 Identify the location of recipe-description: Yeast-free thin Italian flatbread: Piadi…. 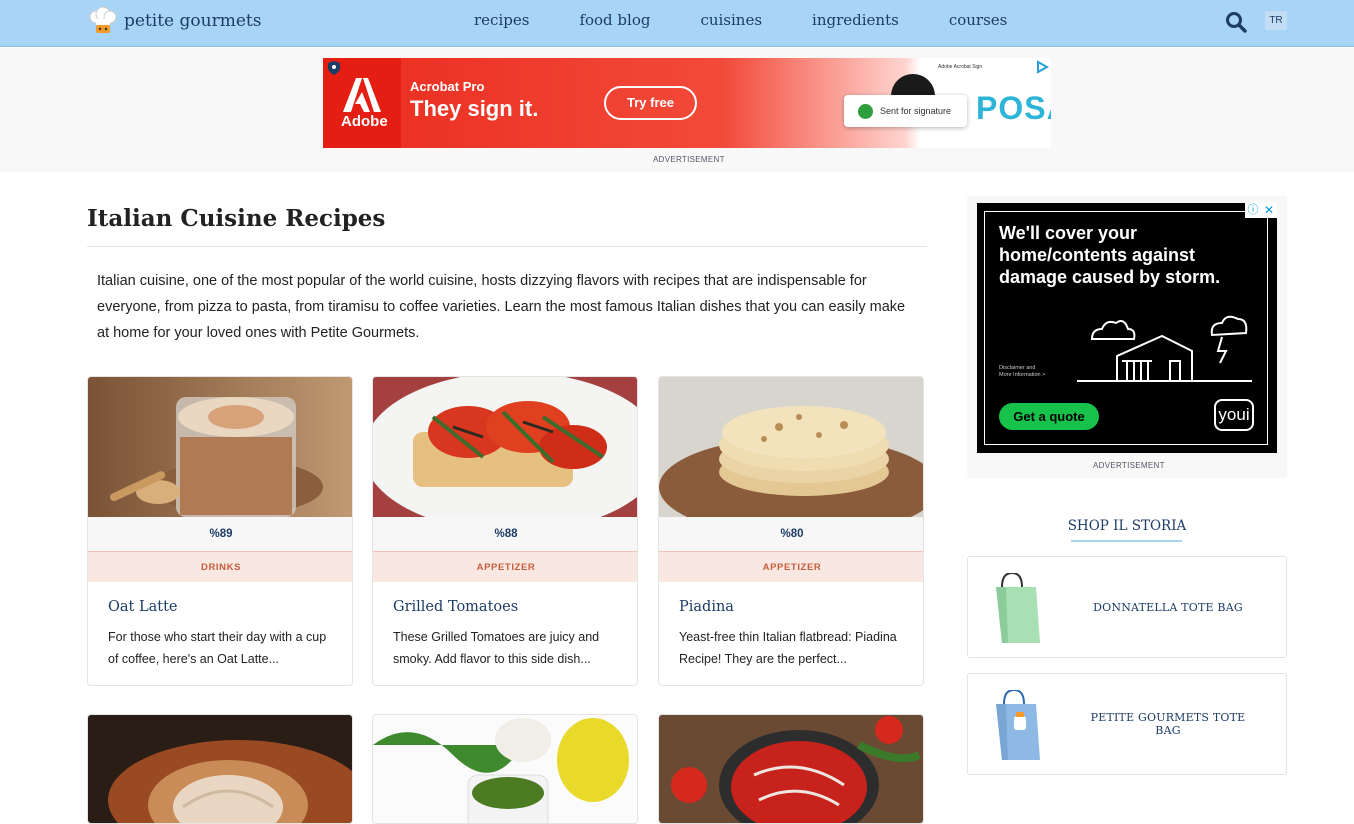
(788, 648).